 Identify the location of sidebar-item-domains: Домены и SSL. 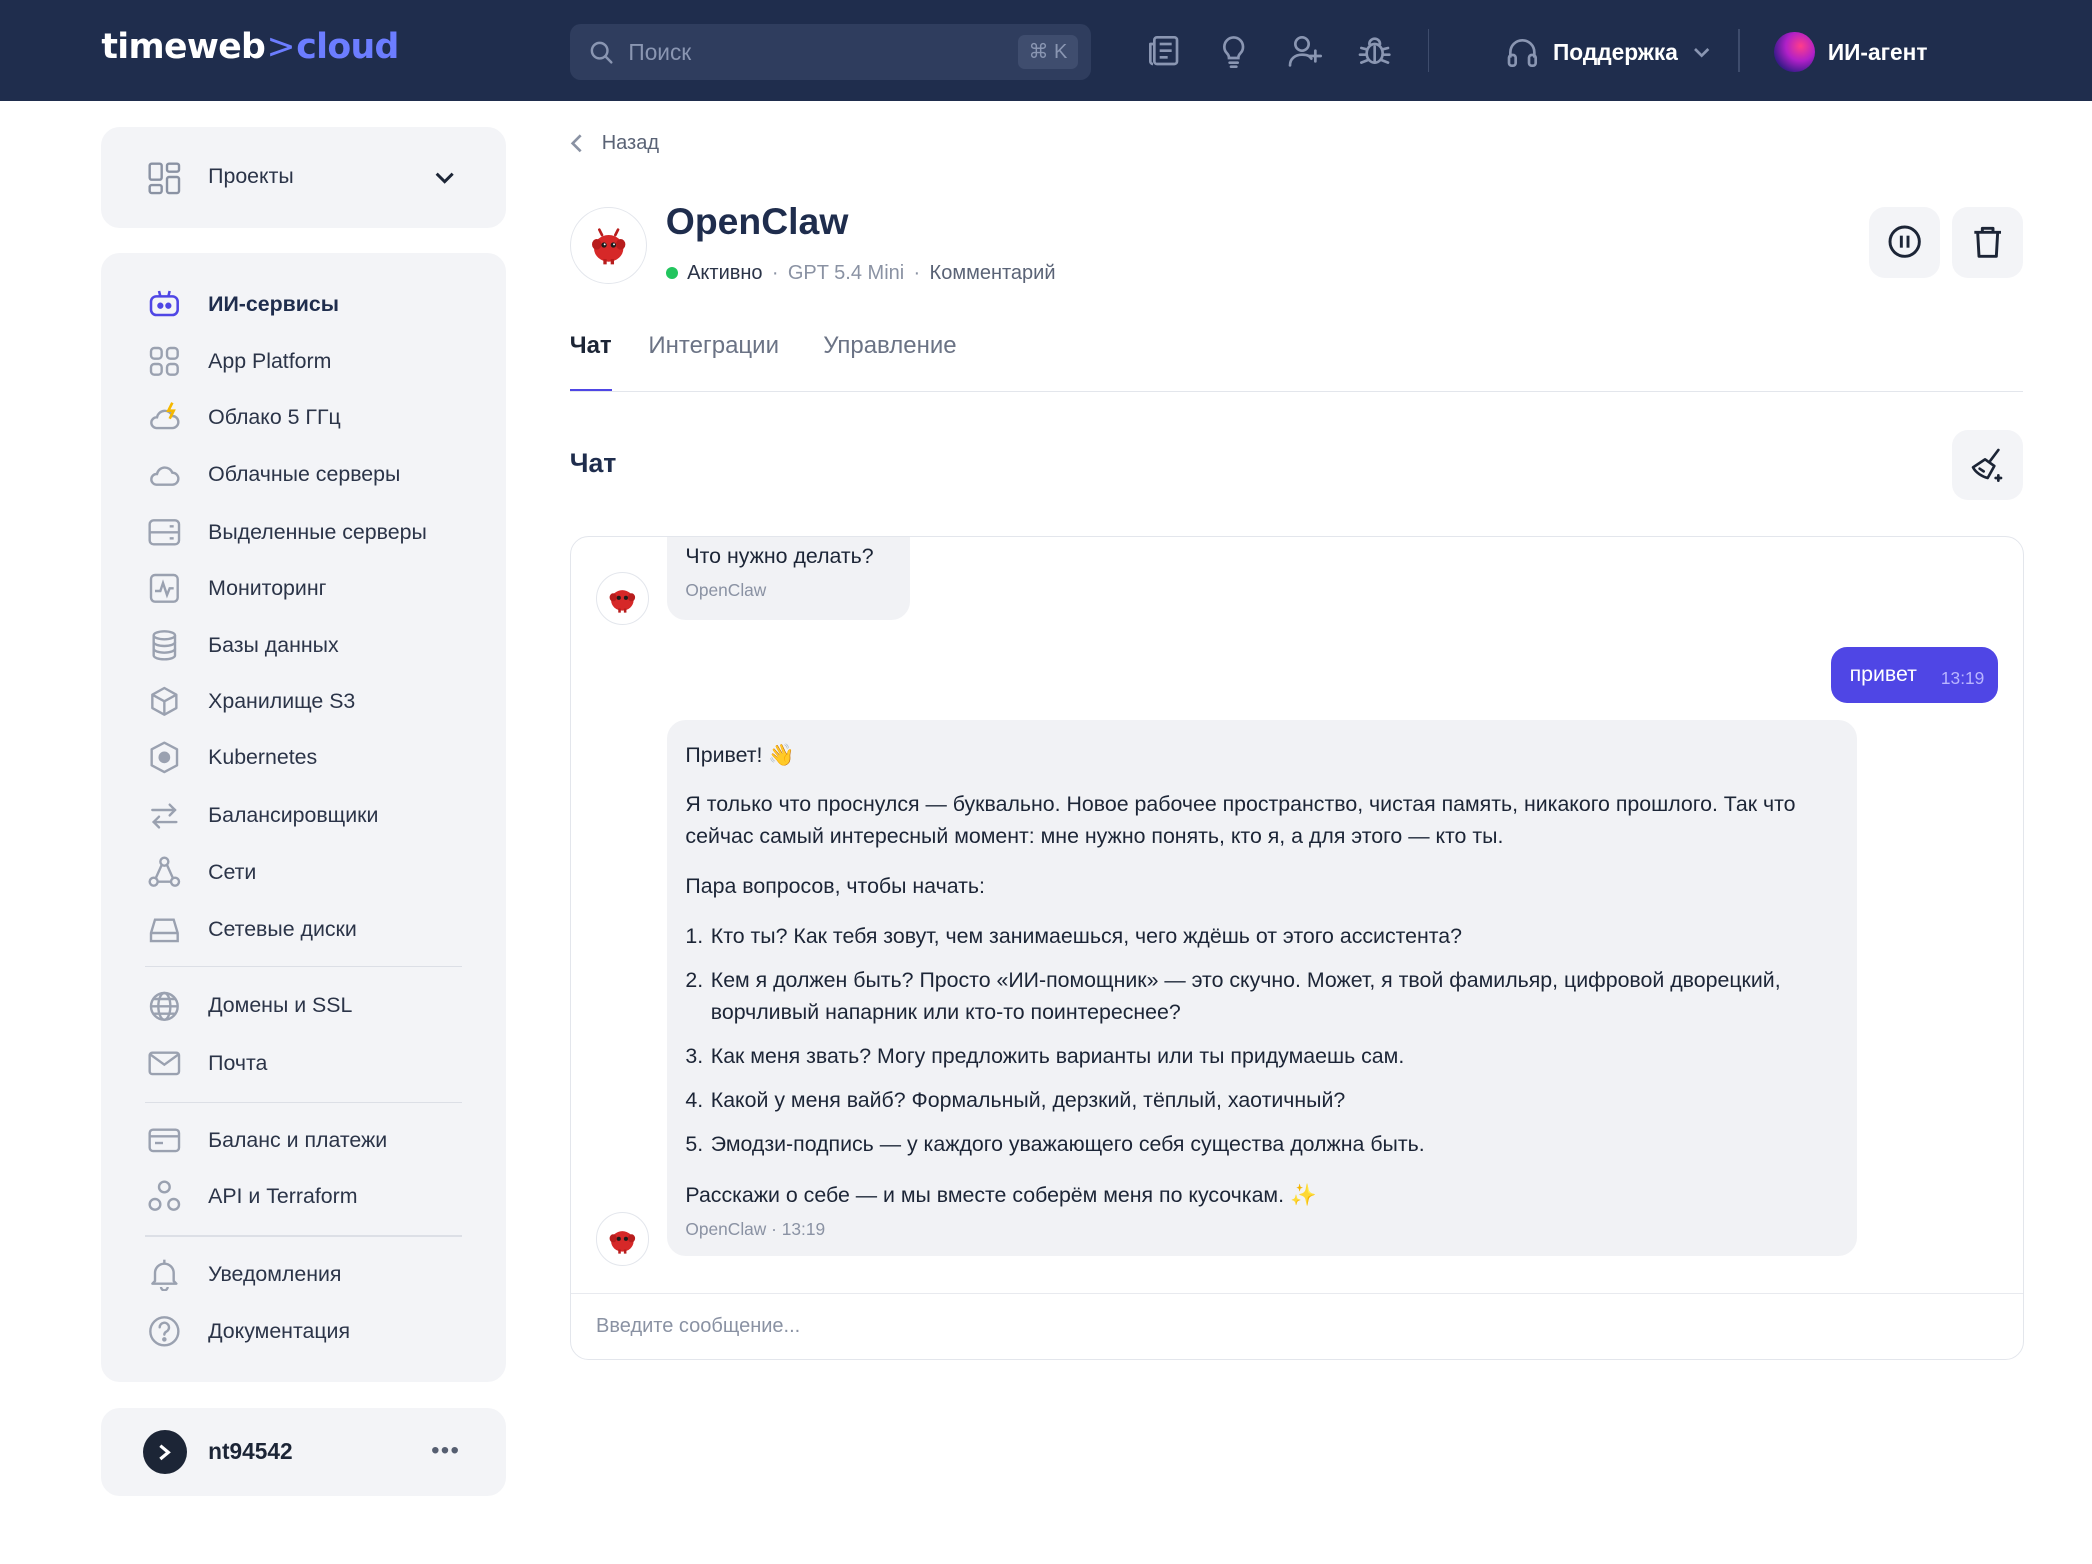
(320, 1005).